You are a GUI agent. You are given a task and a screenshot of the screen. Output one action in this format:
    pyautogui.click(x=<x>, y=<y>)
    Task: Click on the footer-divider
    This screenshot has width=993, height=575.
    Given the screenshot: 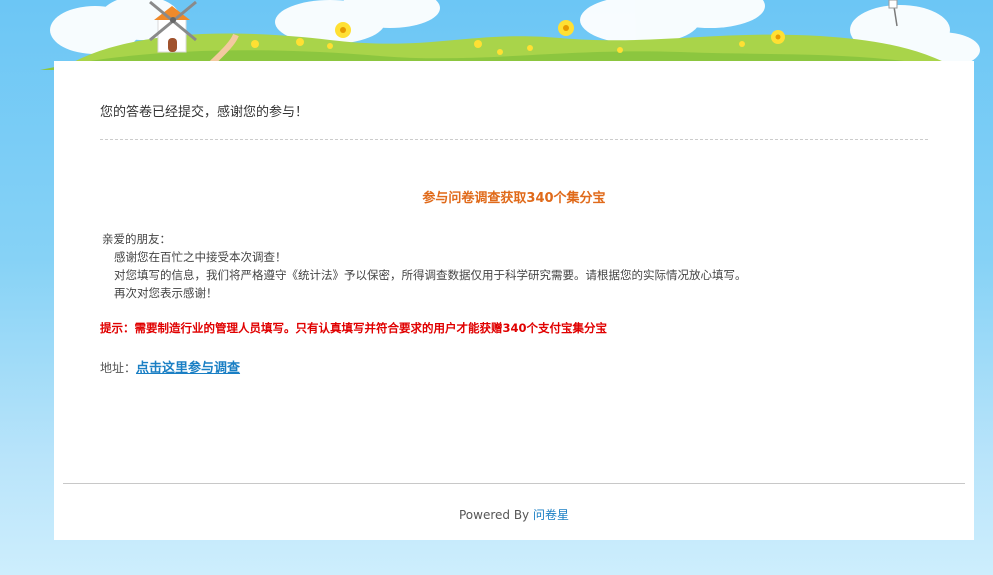 What is the action you would take?
    pyautogui.click(x=514, y=483)
    